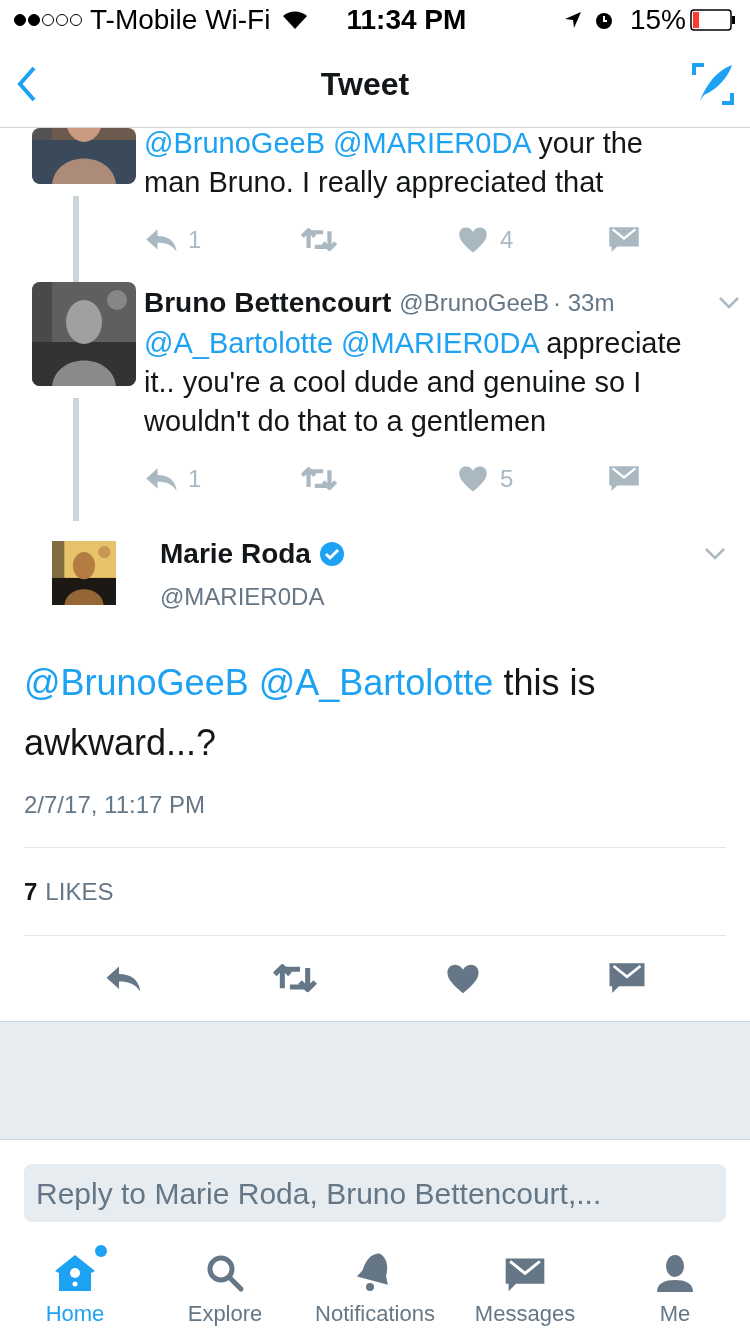  I want to click on like-count: 4, so click(507, 240).